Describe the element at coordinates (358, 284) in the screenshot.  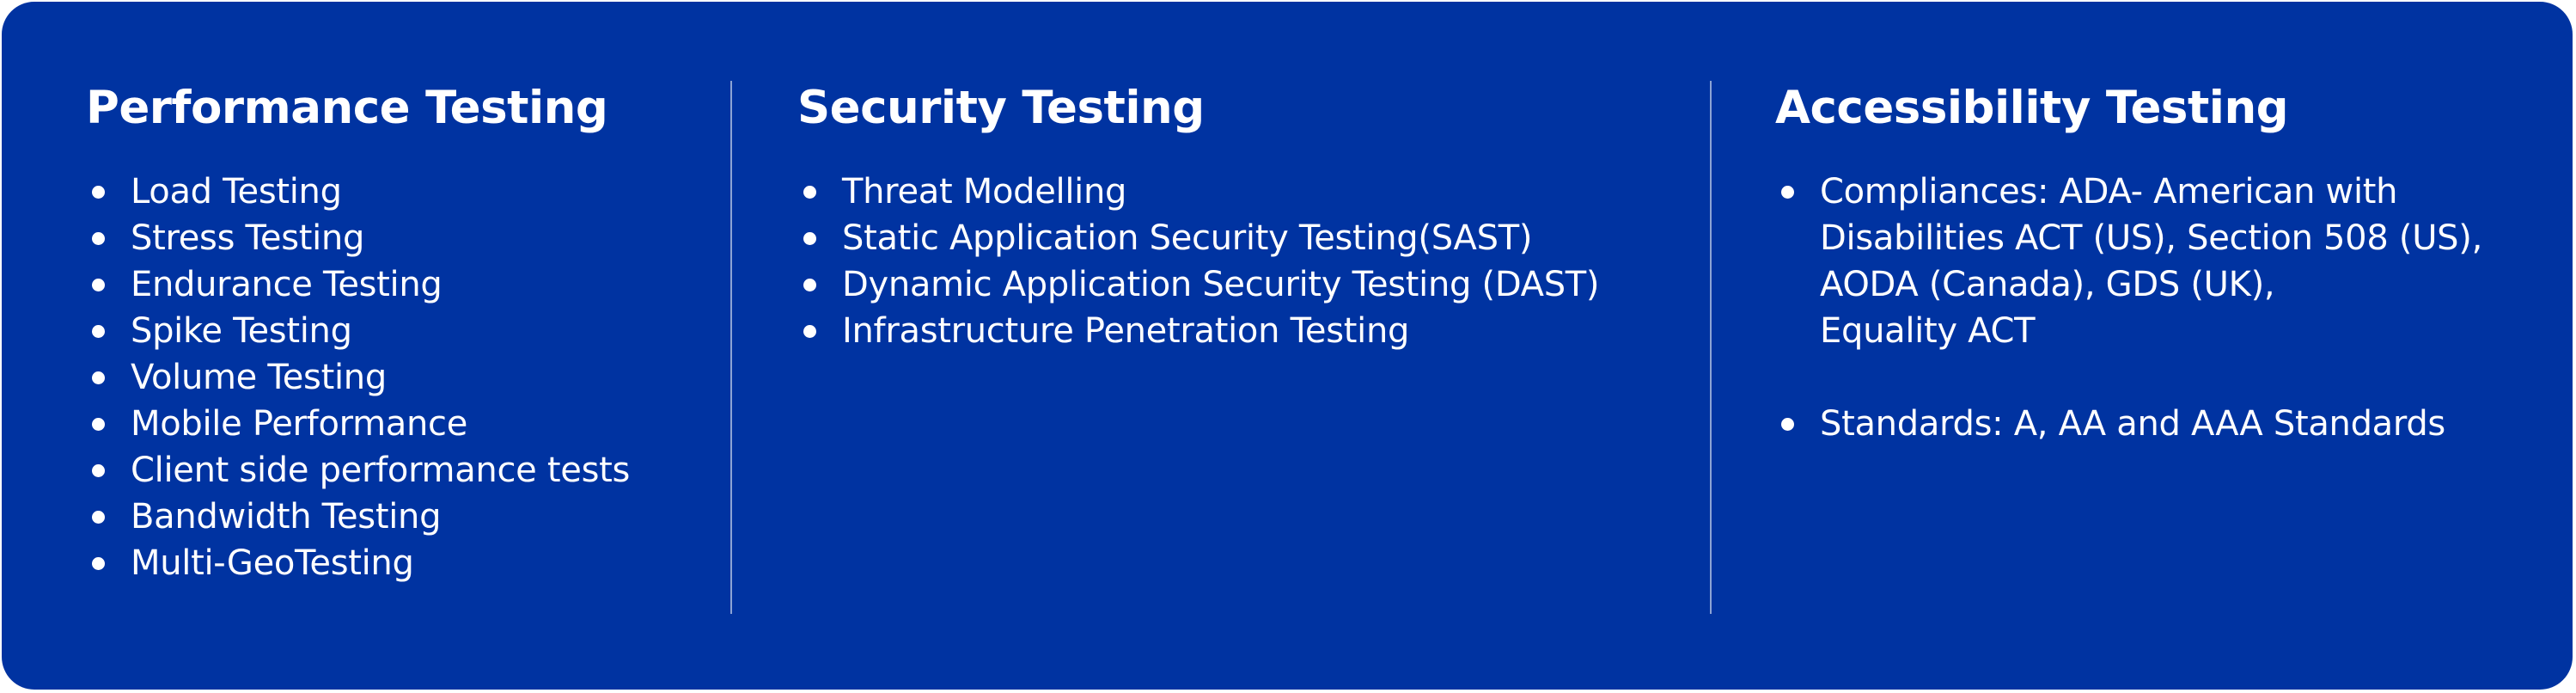
I see `list-item: Endurance Testing` at that location.